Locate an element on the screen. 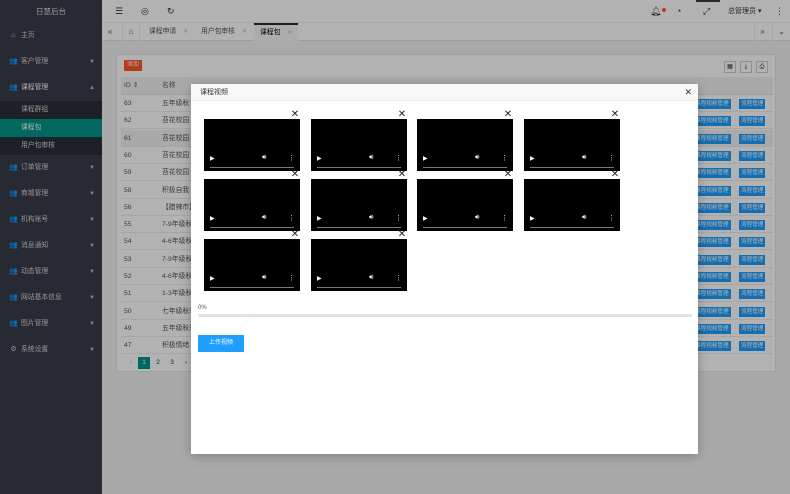  close-icon: ✕ is located at coordinates (688, 92).